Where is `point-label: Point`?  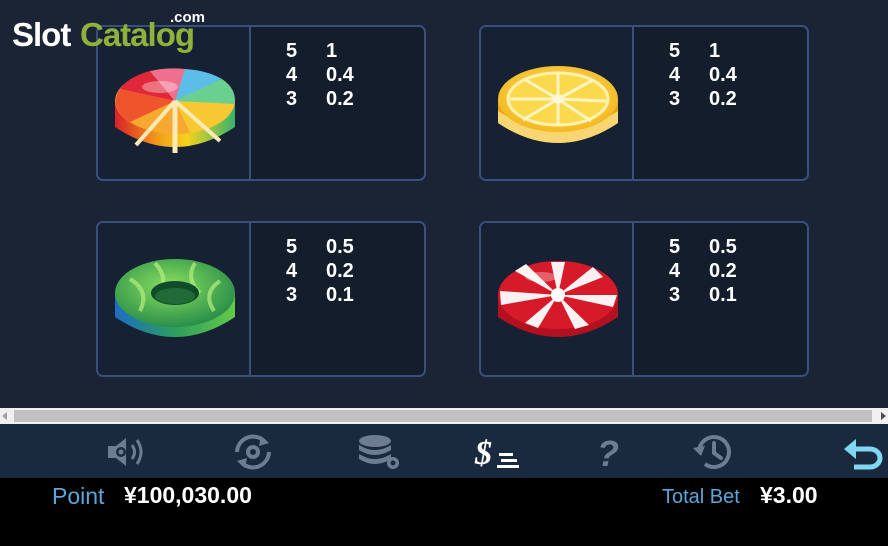
point-label: Point is located at coordinates (78, 496).